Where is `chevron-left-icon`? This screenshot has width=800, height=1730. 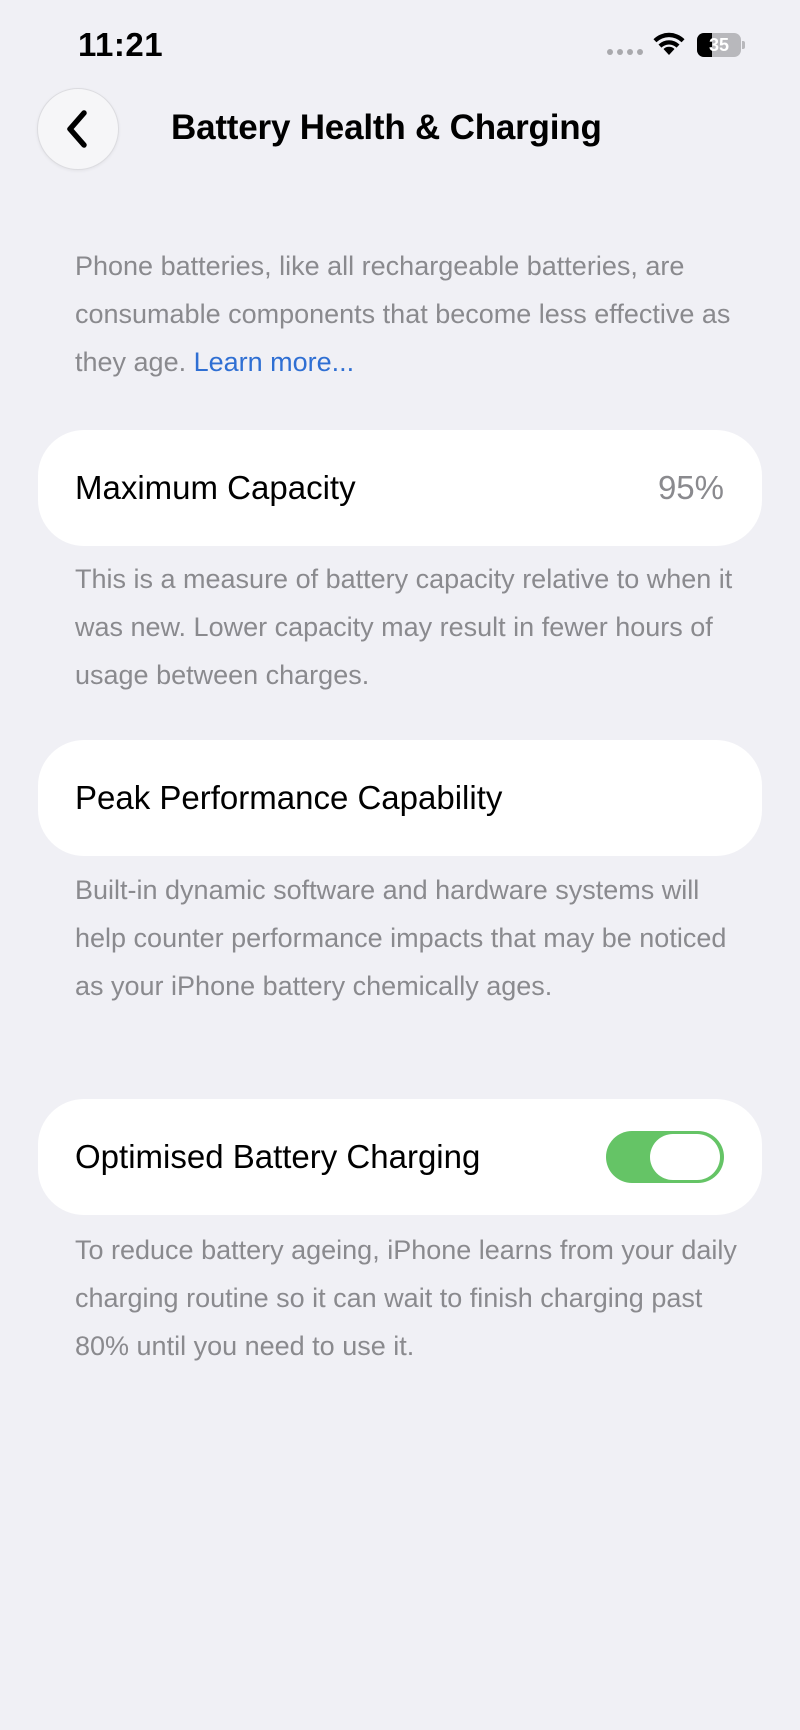
chevron-left-icon is located at coordinates (77, 129).